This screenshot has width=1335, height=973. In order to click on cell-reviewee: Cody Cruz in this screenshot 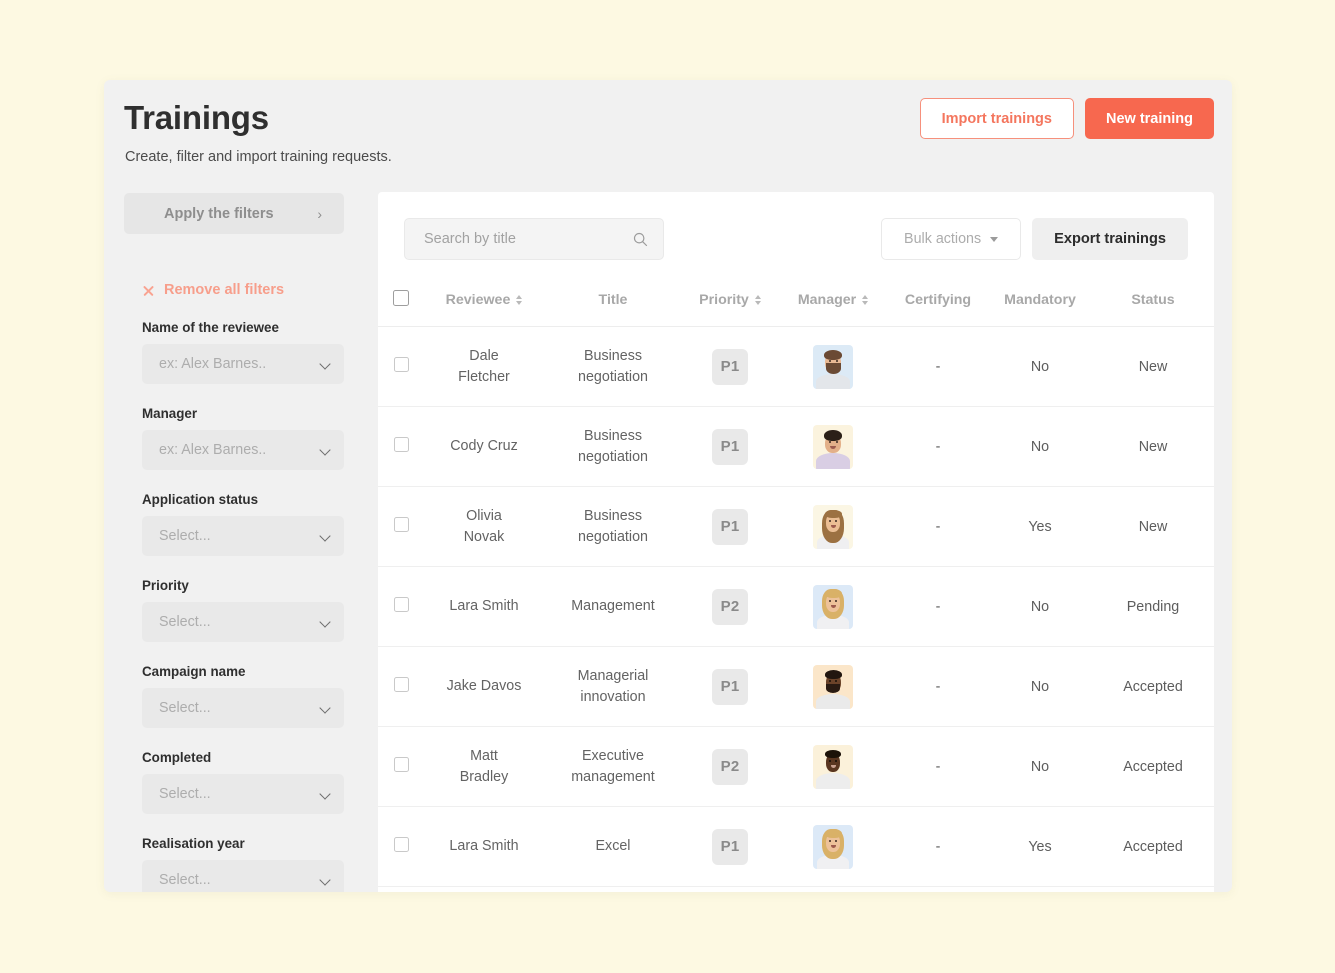, I will do `click(484, 446)`.